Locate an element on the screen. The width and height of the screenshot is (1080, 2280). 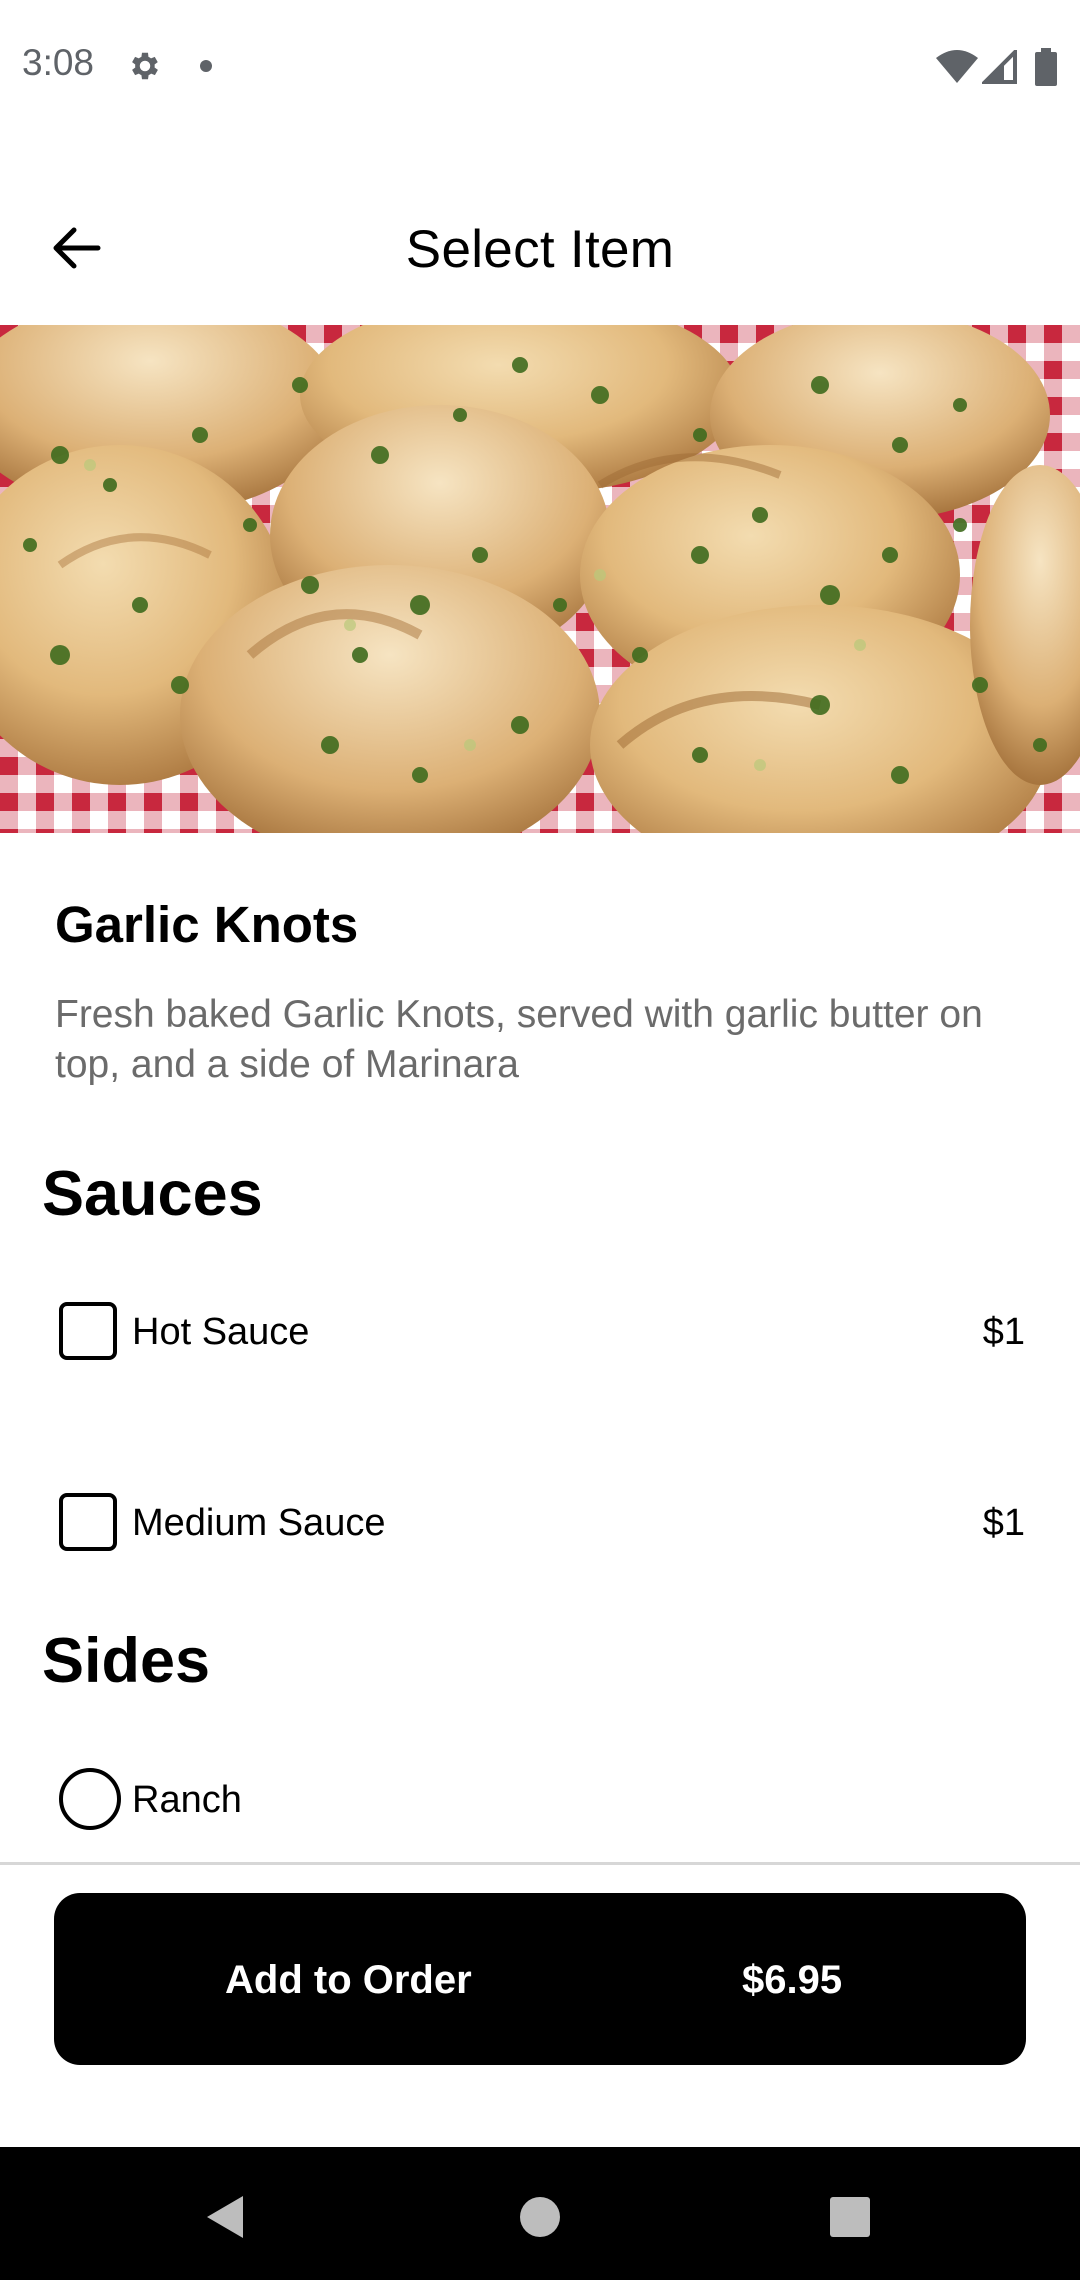
nav-recents-button is located at coordinates (850, 2217).